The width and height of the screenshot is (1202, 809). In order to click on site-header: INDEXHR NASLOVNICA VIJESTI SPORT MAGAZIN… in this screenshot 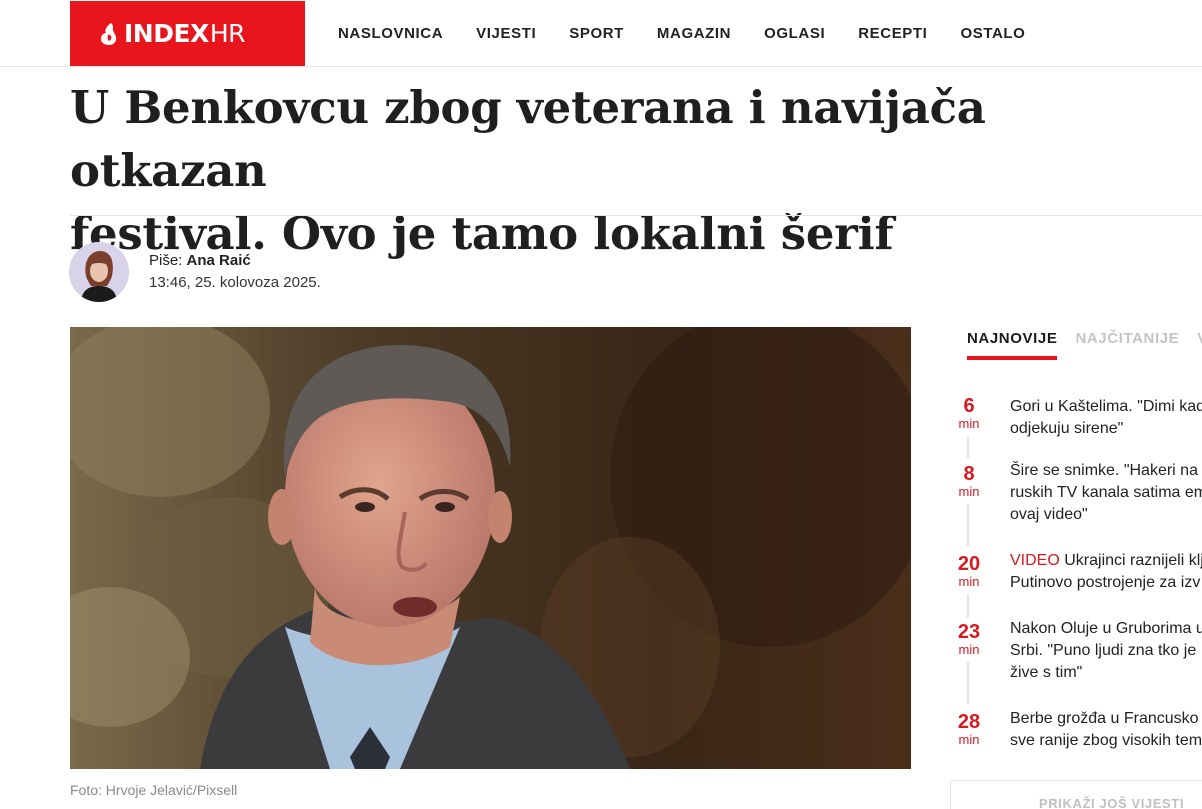, I will do `click(601, 33)`.